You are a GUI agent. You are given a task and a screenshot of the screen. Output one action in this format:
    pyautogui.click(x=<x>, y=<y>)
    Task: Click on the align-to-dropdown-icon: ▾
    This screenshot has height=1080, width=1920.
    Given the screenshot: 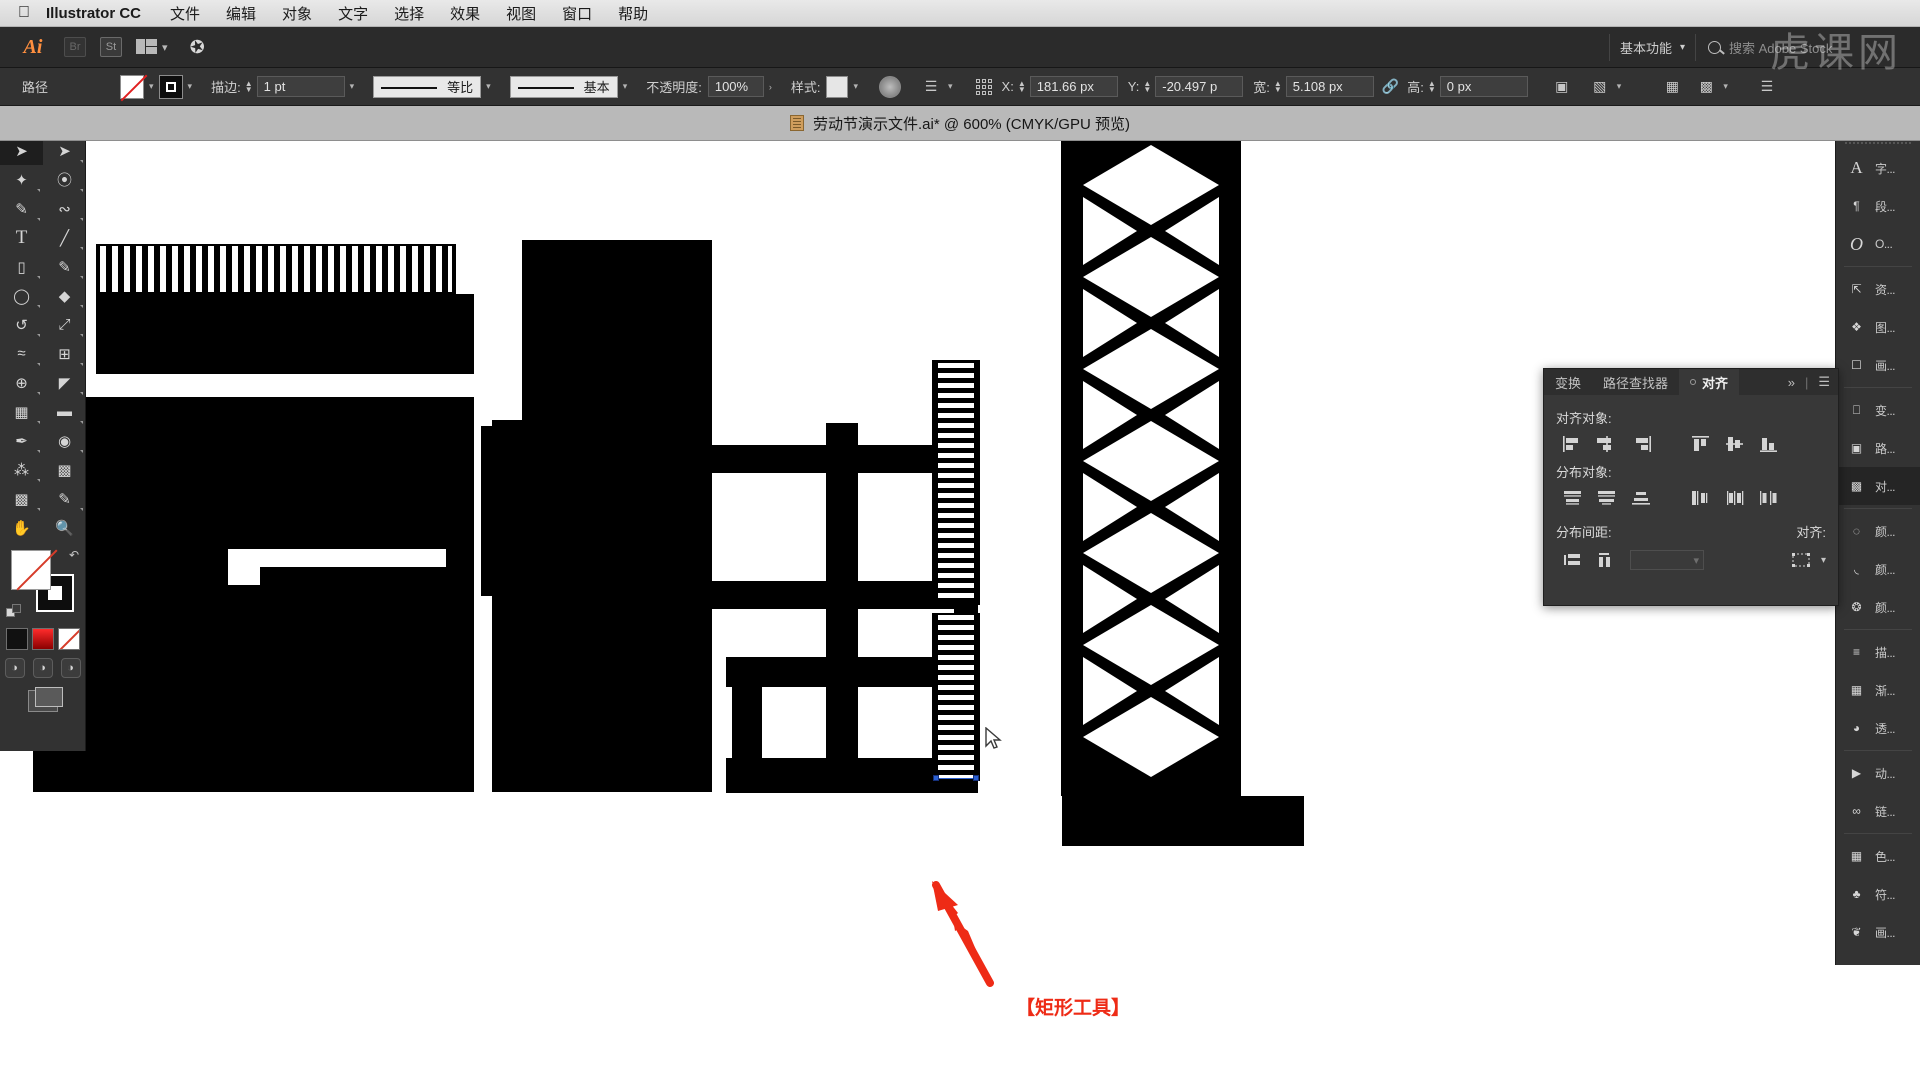 What is the action you would take?
    pyautogui.click(x=1823, y=560)
    